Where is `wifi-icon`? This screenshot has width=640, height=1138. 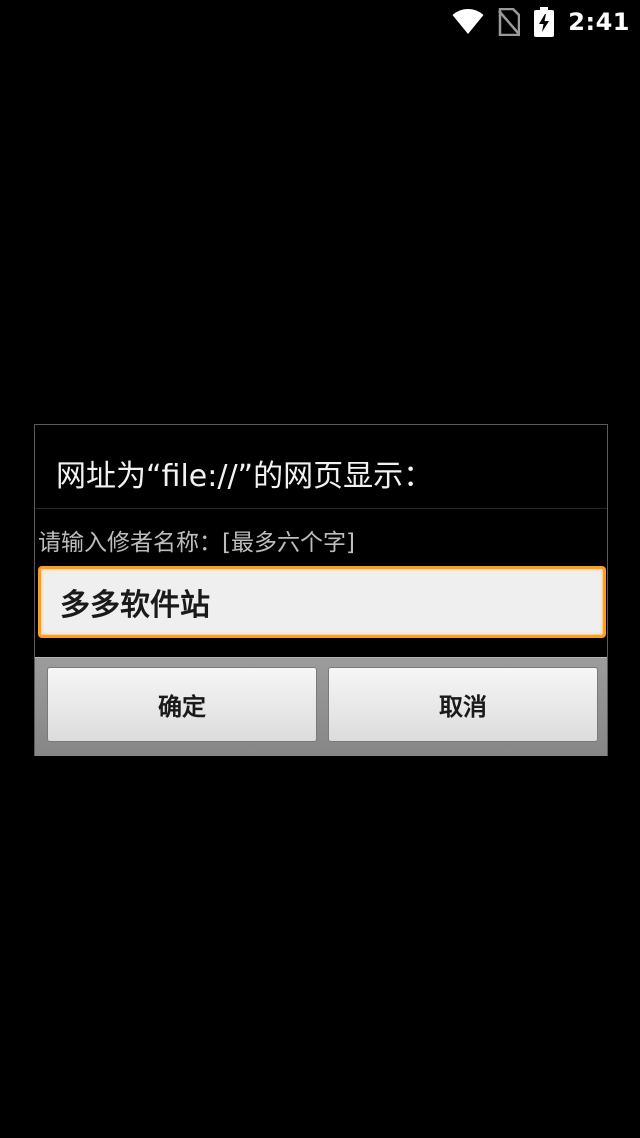
wifi-icon is located at coordinates (468, 22).